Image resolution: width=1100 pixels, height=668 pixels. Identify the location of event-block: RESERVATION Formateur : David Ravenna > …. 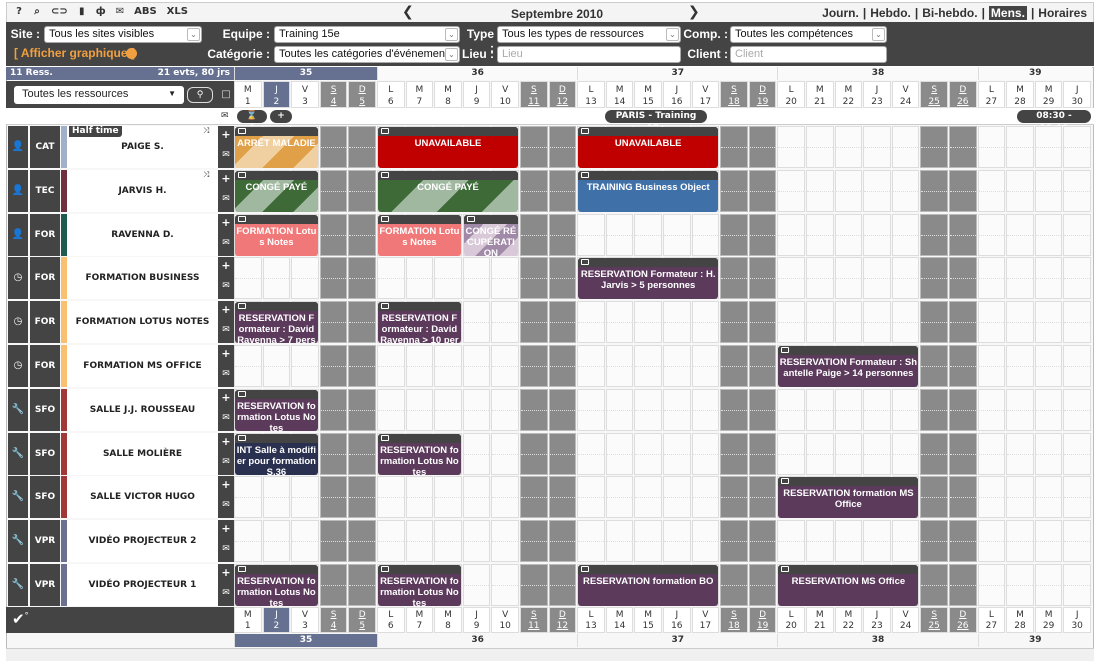
(419, 323).